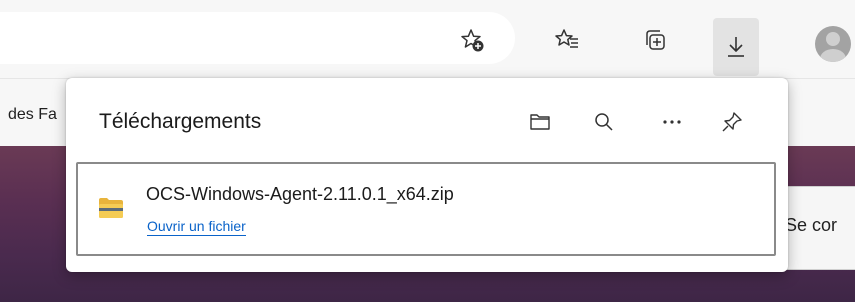  Describe the element at coordinates (833, 44) in the screenshot. I see `avatar` at that location.